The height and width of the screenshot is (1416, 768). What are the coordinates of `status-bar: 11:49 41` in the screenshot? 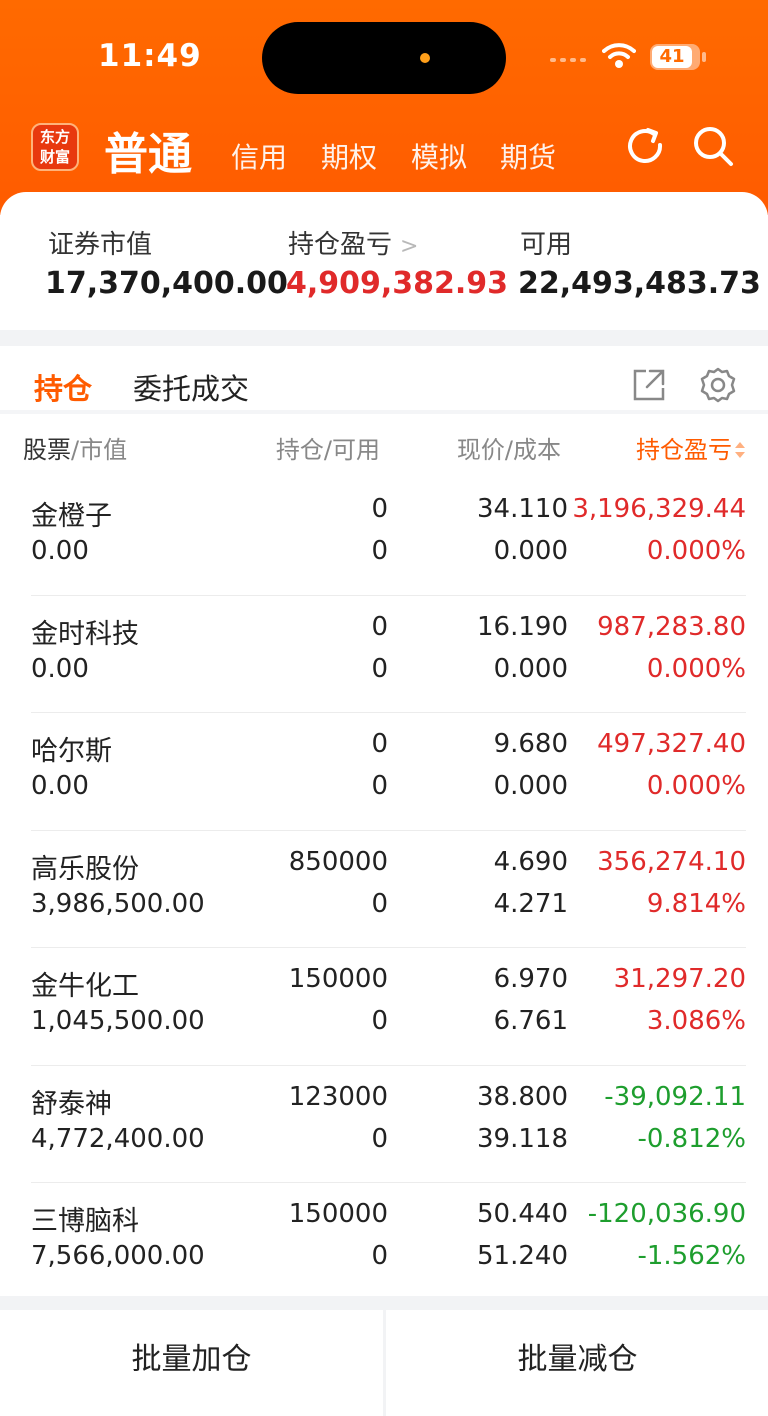 It's located at (384, 55).